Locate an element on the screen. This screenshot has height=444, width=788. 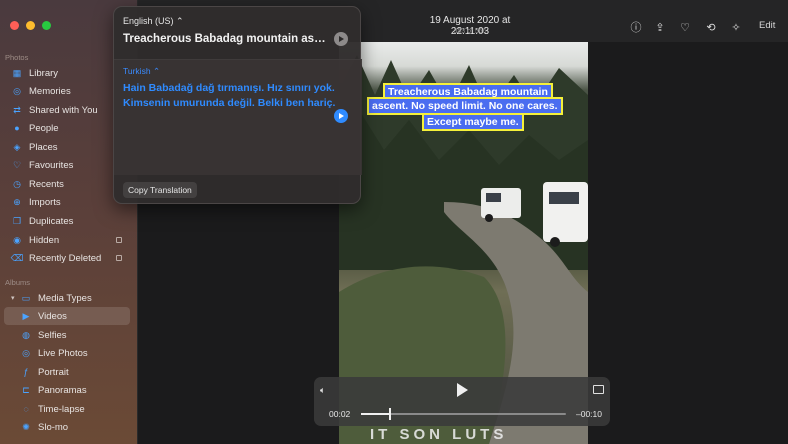
sidebar-item-label: Duplicates is located at coordinates (51, 221).